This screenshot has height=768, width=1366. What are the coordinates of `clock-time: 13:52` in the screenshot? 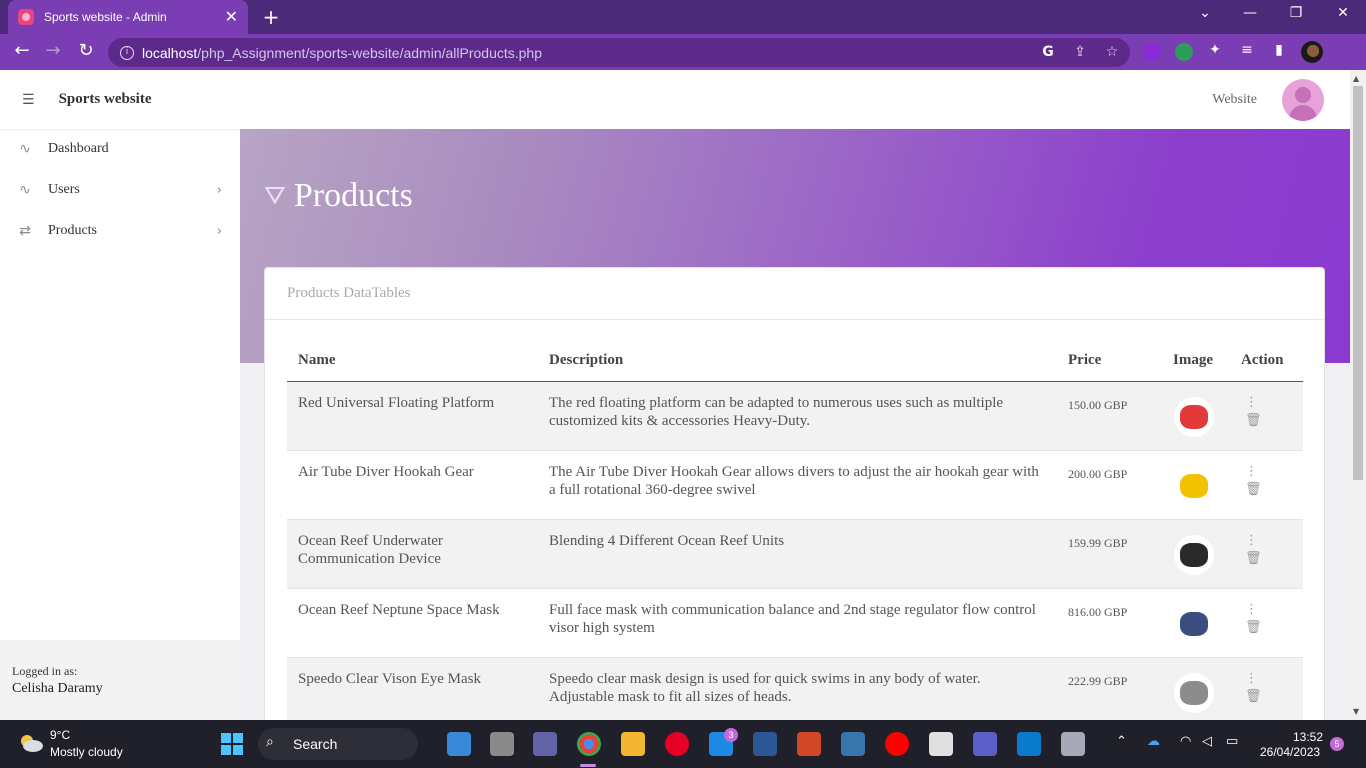 It's located at (1308, 737).